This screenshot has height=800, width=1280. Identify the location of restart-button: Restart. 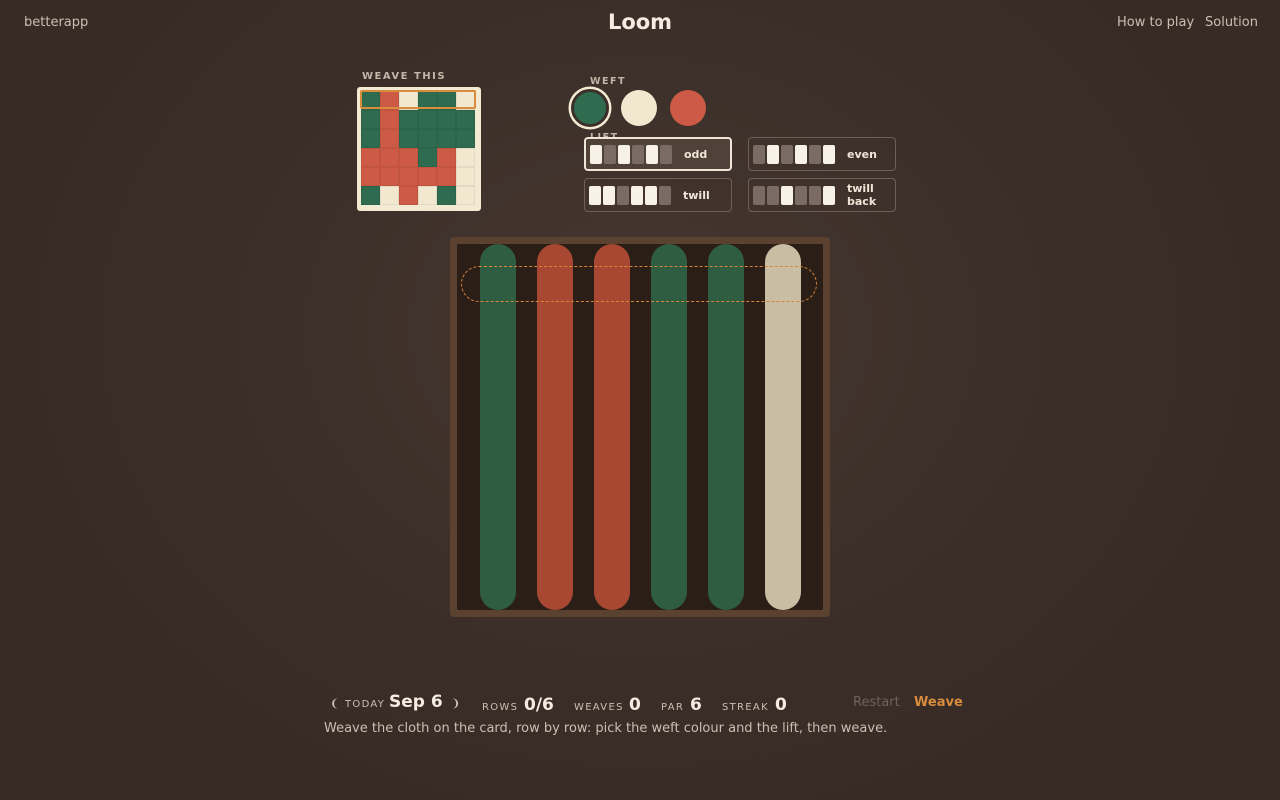
(876, 702).